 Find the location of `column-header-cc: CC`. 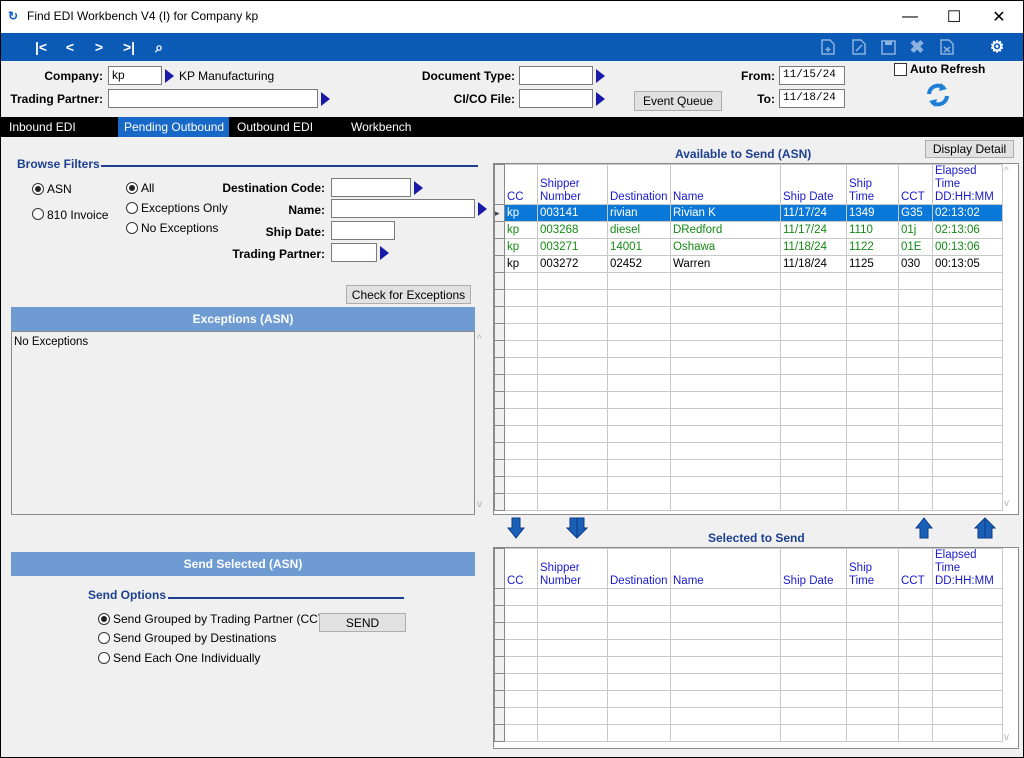

column-header-cc: CC is located at coordinates (521, 184).